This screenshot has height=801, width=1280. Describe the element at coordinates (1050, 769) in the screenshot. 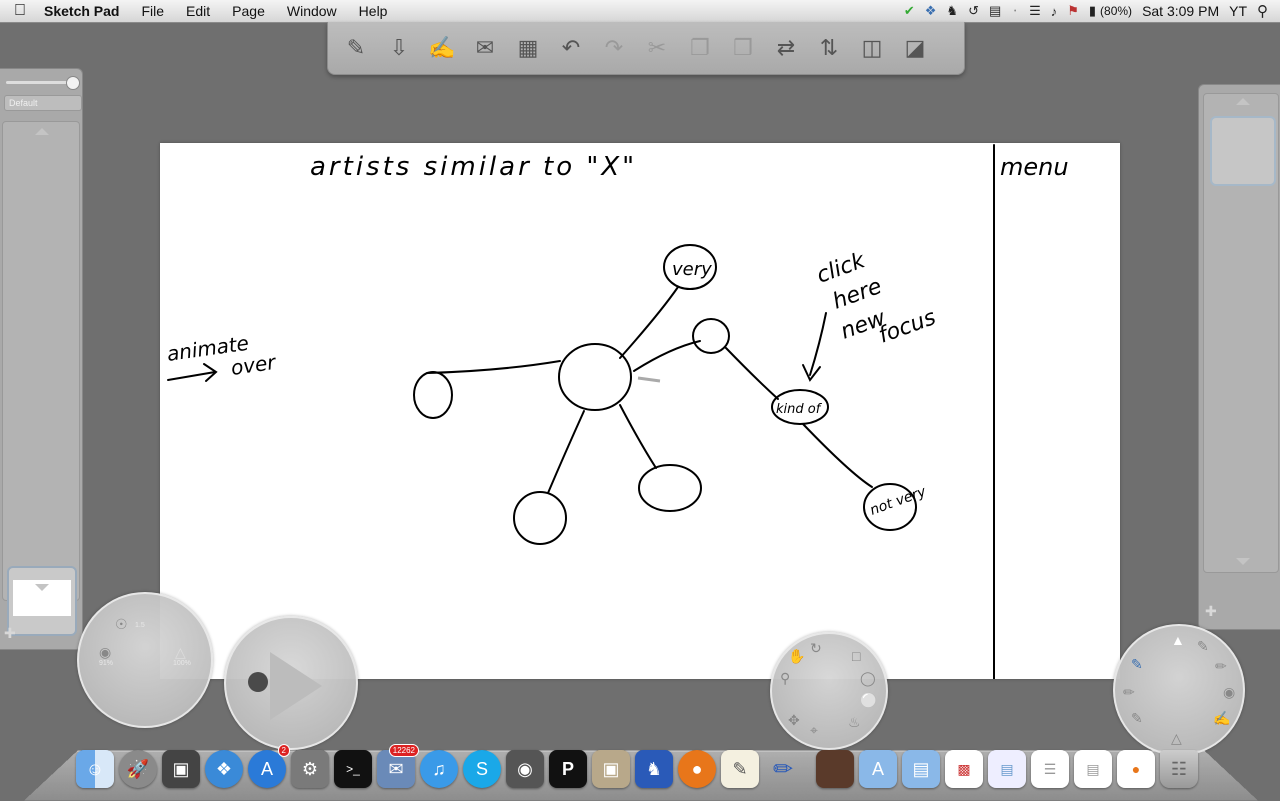

I see `text-document-icon: ☰` at that location.